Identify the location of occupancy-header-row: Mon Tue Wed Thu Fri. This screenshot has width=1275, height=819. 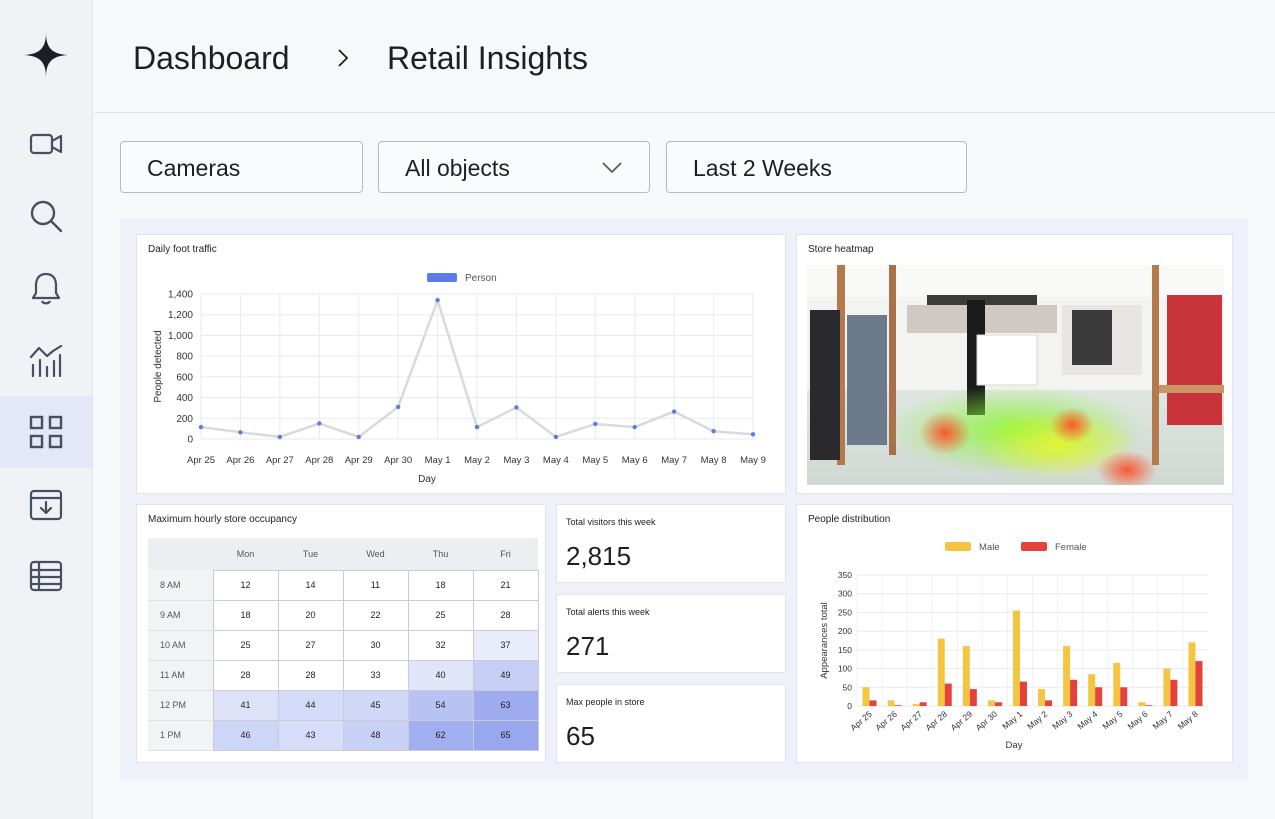
(343, 554).